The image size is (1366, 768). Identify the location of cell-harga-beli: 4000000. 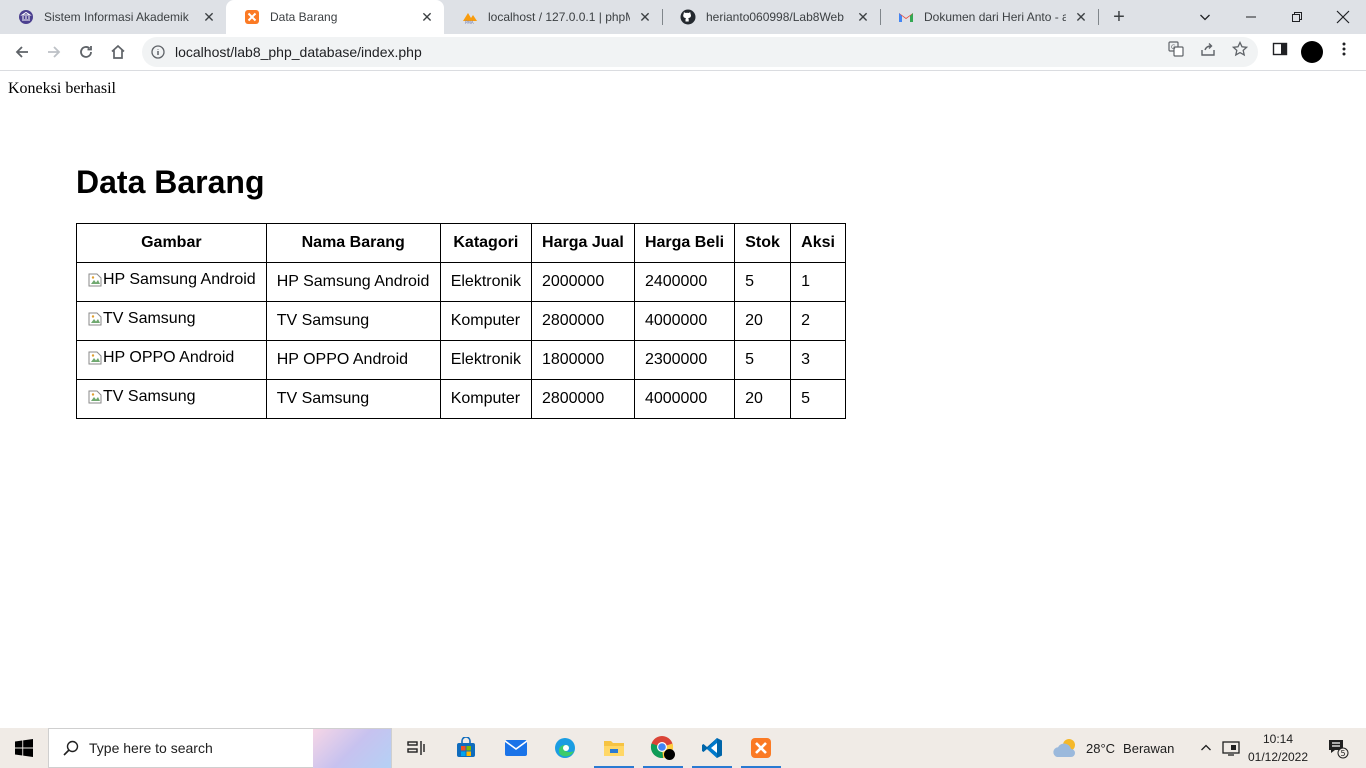
(684, 399).